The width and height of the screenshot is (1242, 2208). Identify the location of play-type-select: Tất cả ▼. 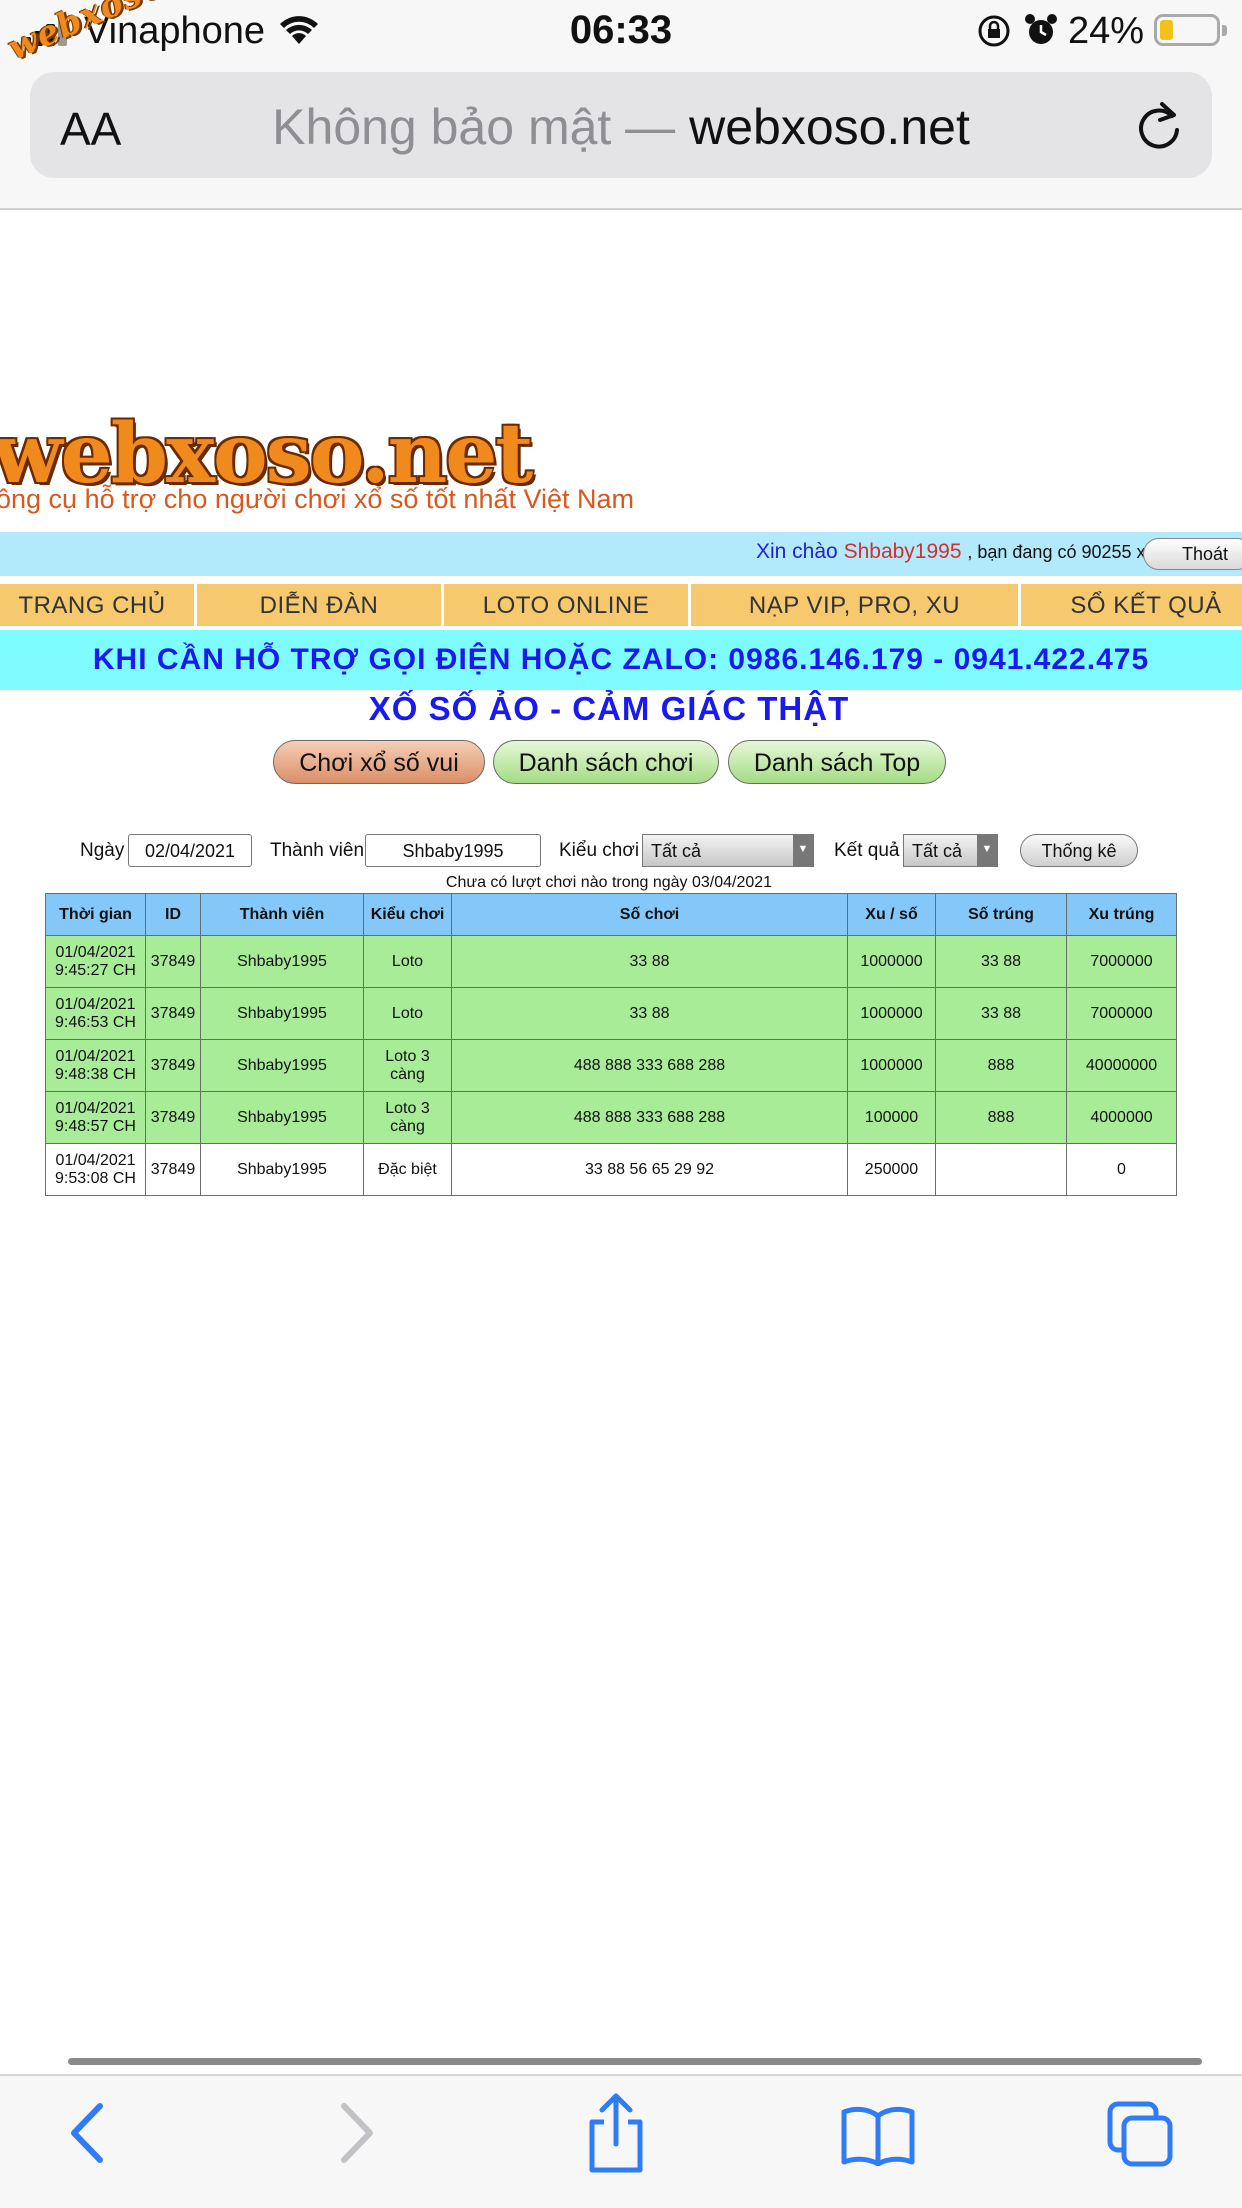
(728, 850).